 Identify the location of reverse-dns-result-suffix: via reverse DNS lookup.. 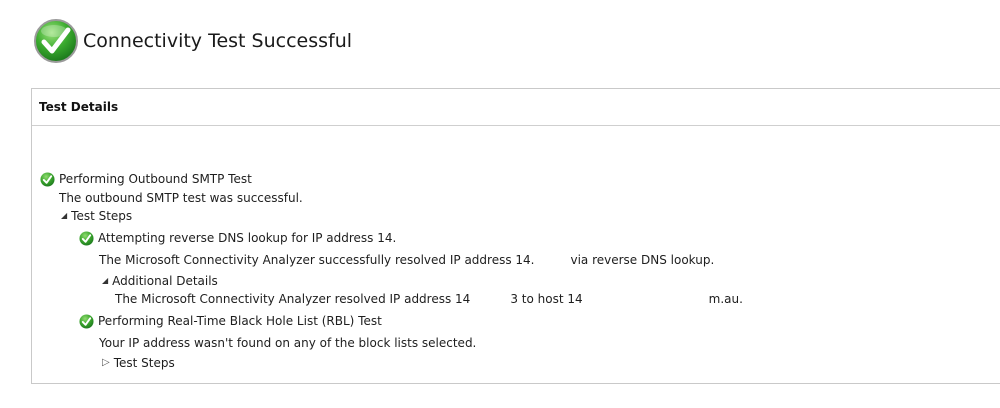
(642, 260).